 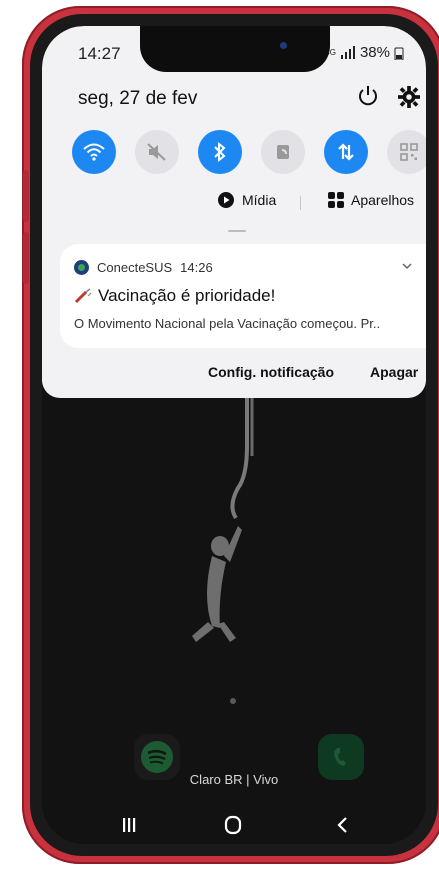 I want to click on bluetooth-icon, so click(x=220, y=152).